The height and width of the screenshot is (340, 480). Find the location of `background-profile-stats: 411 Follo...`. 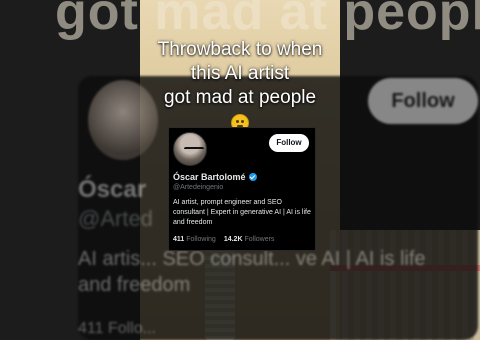

background-profile-stats: 411 Follo... is located at coordinates (117, 328).